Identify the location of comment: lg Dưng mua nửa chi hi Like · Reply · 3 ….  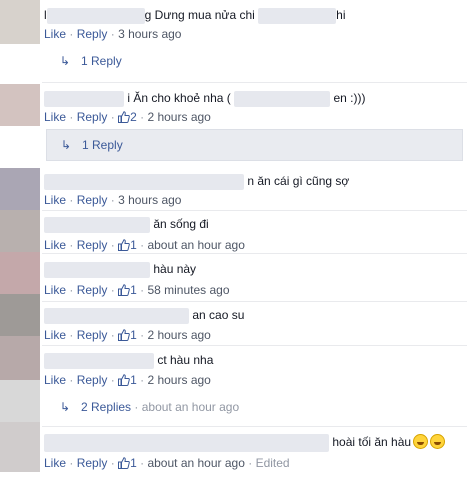
(254, 22).